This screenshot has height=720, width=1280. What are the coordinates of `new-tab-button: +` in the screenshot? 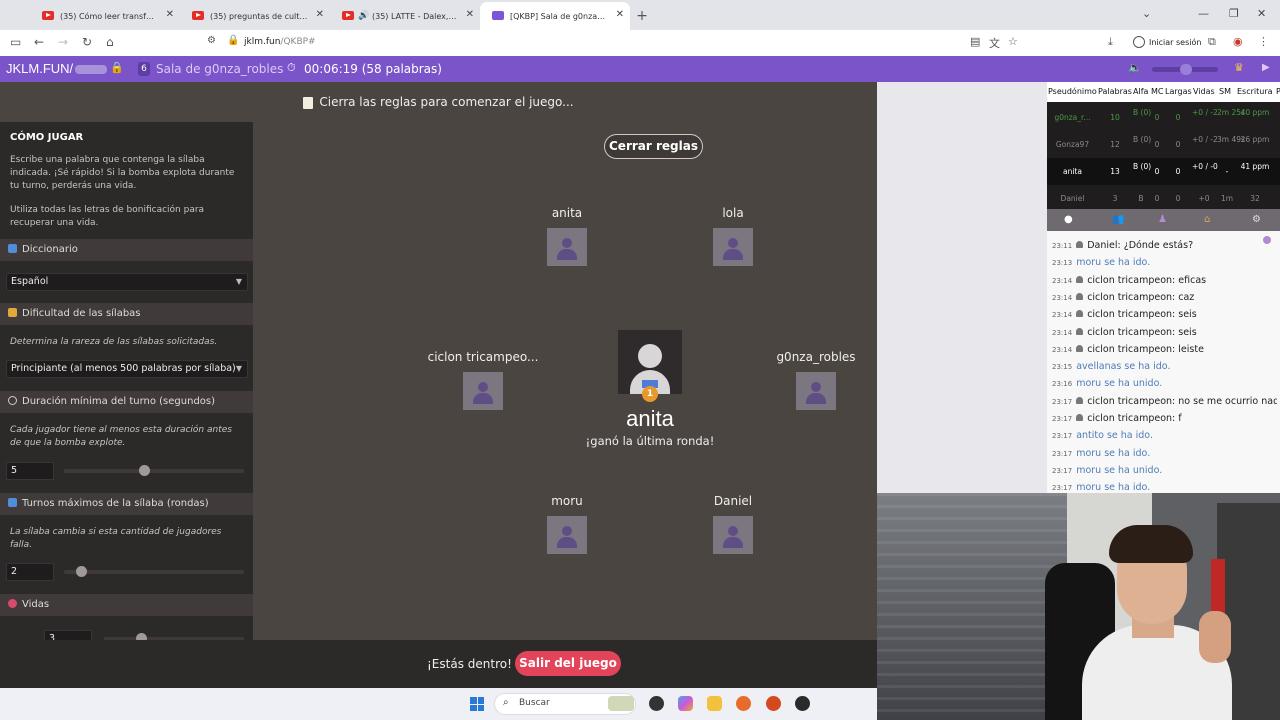 It's located at (642, 16).